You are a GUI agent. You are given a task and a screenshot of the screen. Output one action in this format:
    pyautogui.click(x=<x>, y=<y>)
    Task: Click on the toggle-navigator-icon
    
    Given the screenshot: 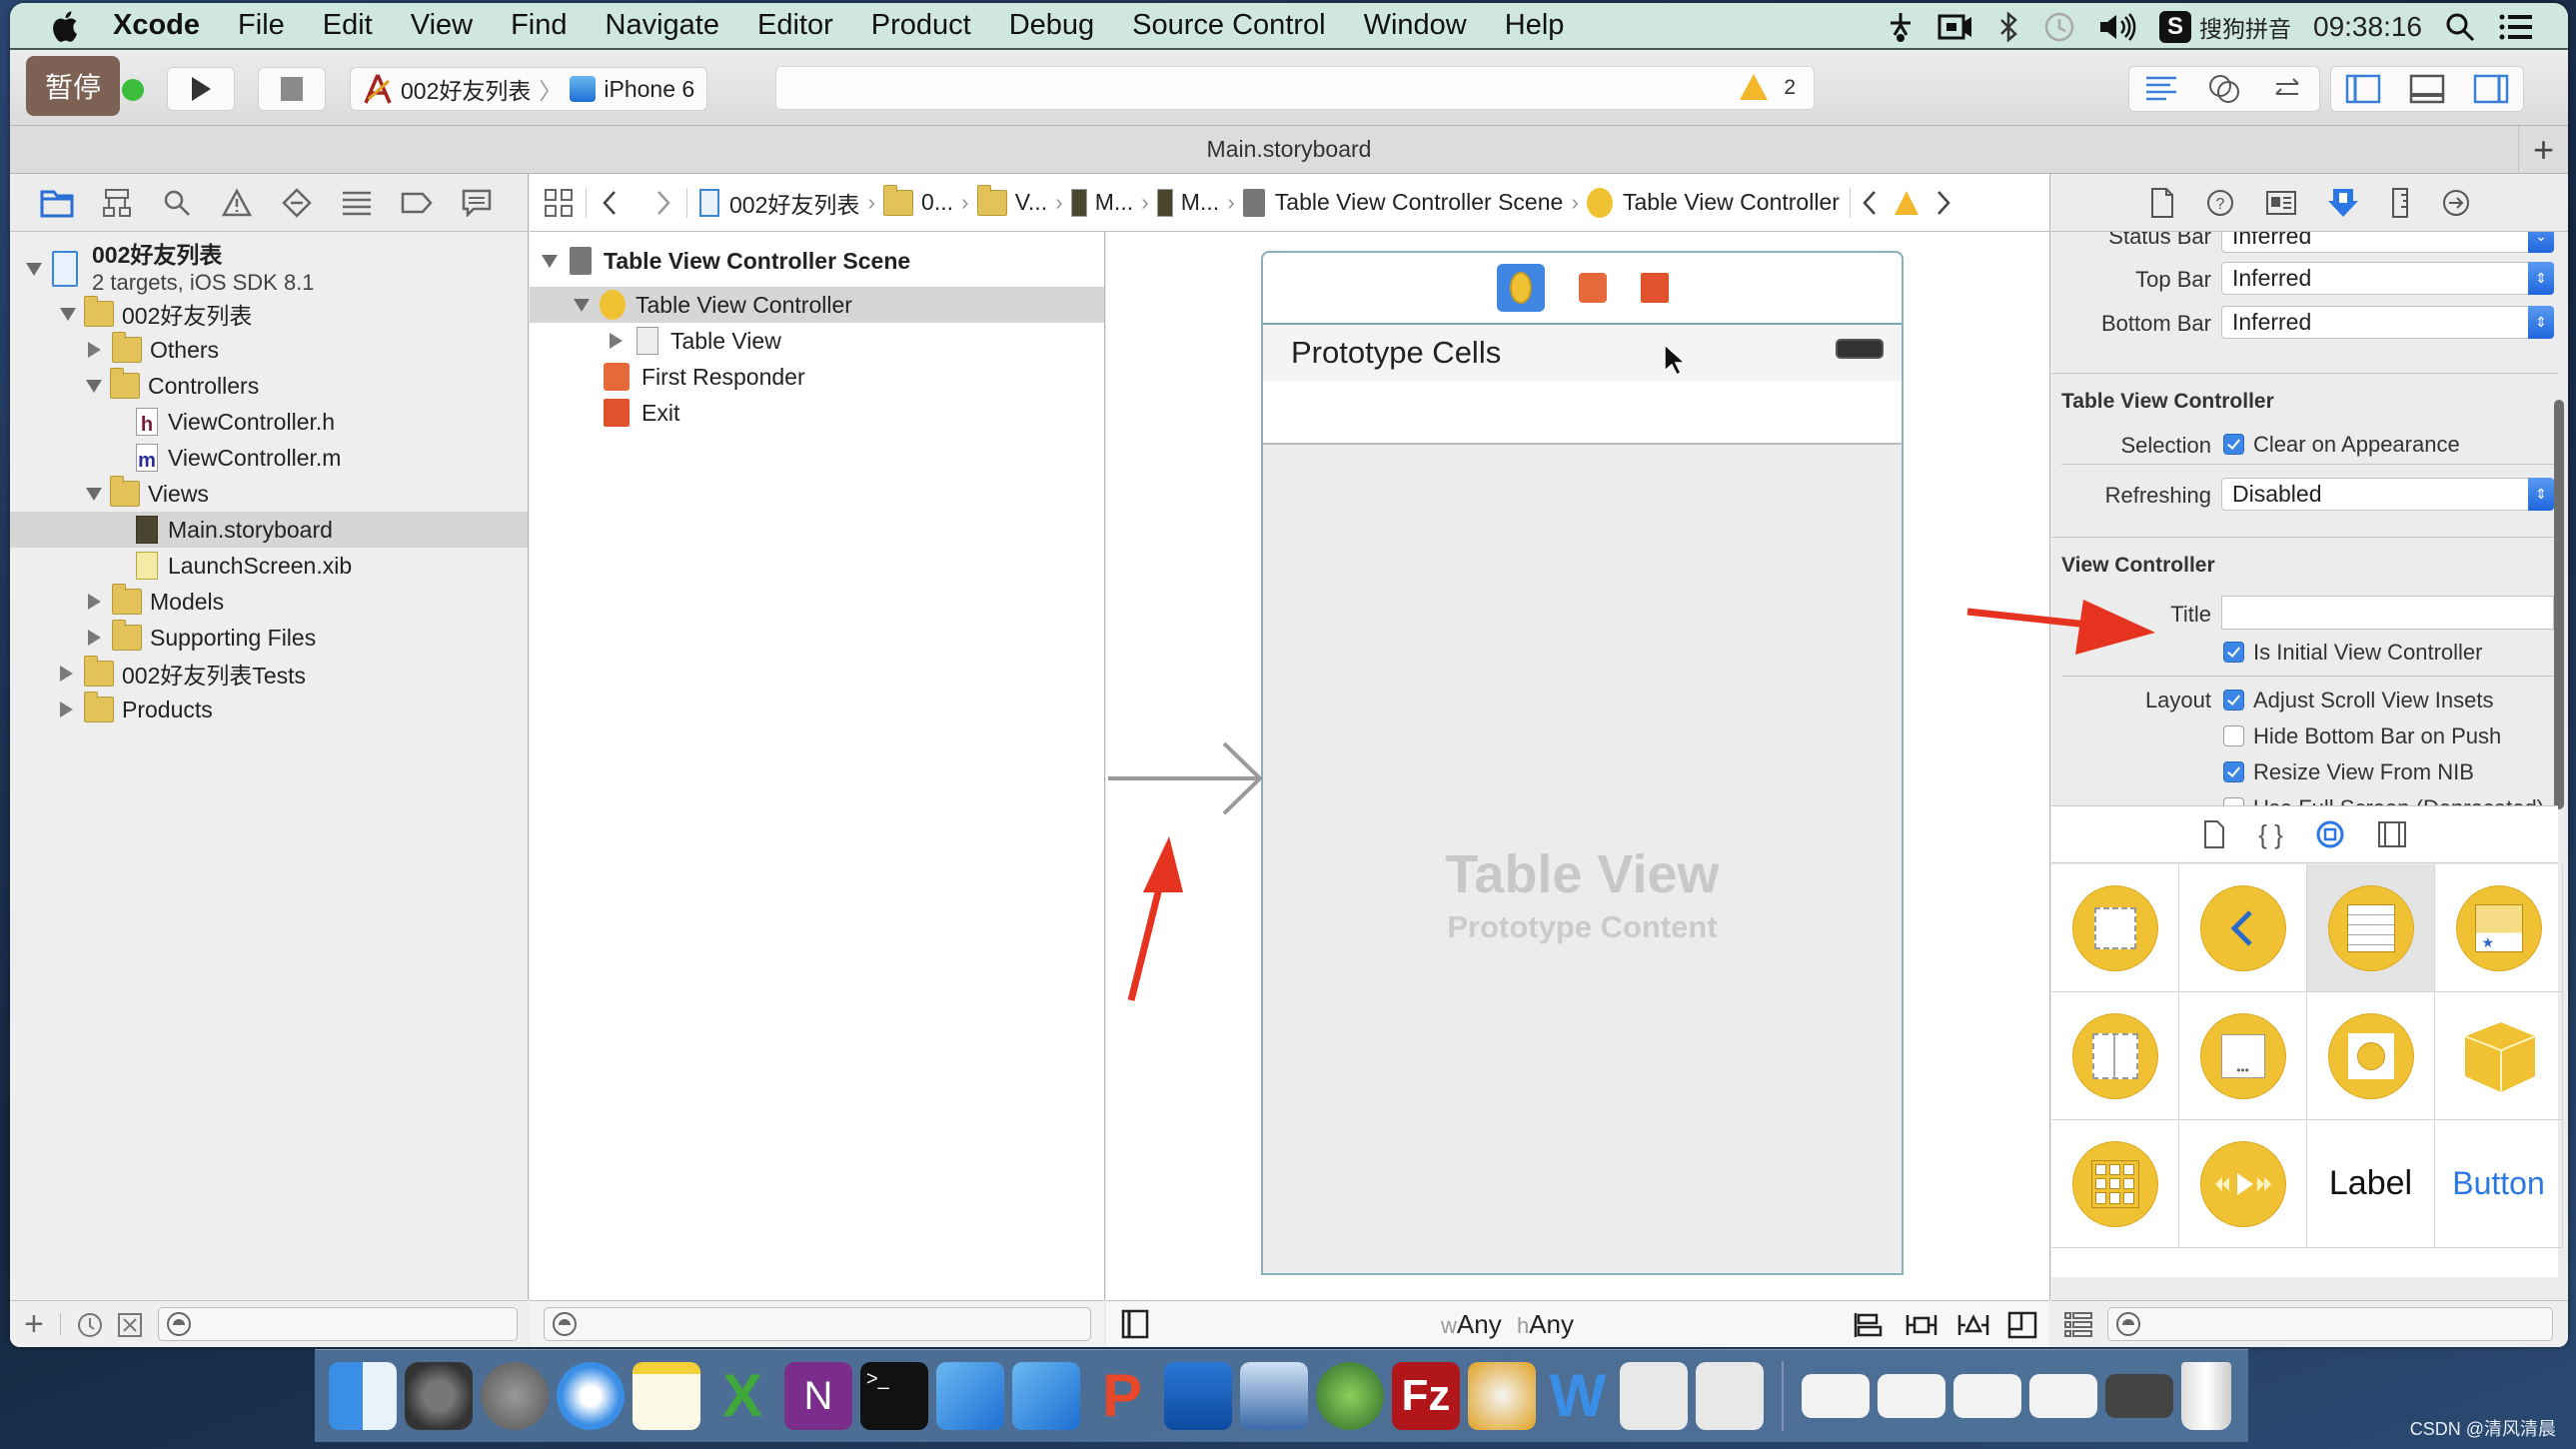 What is the action you would take?
    pyautogui.click(x=2363, y=89)
    